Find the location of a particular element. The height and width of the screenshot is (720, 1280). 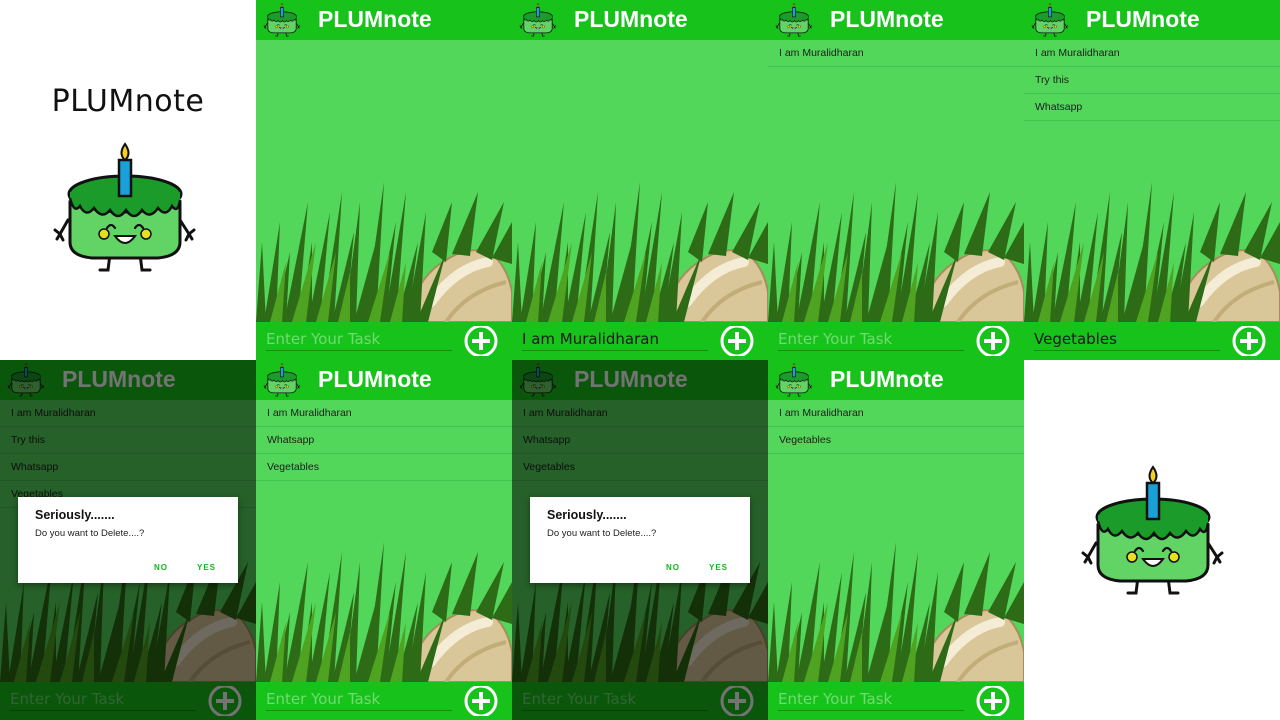

task-list: I am MuralidharanWhatsappVegetables is located at coordinates (384, 440).